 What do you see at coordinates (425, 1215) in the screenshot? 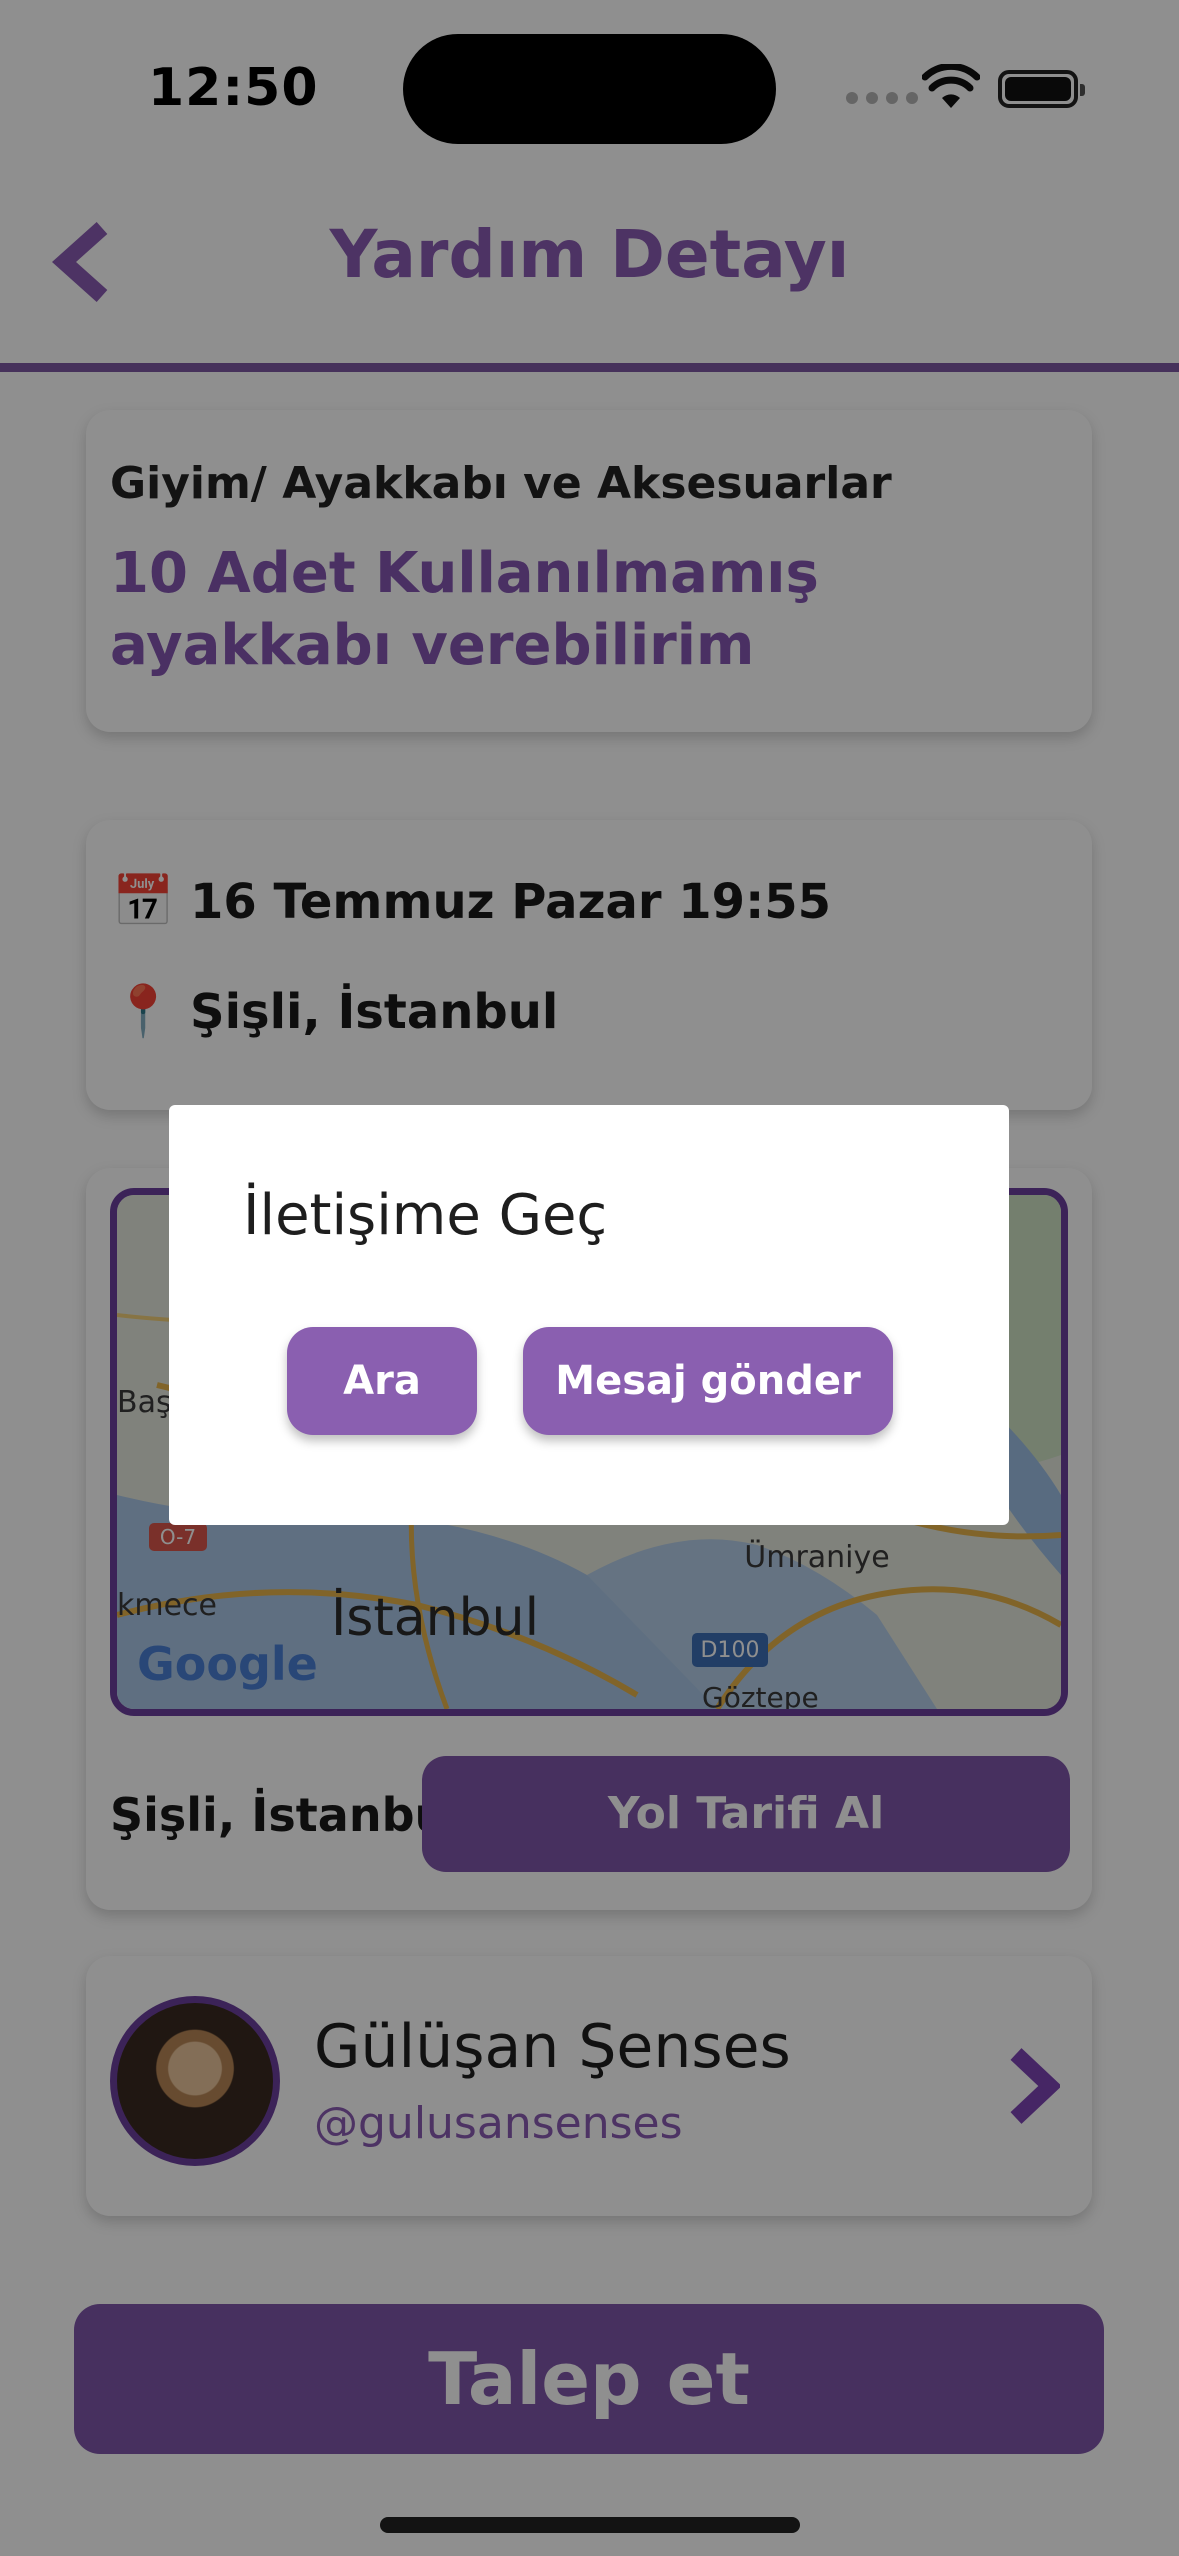
I see `dialog-title: İletişime Geç` at bounding box center [425, 1215].